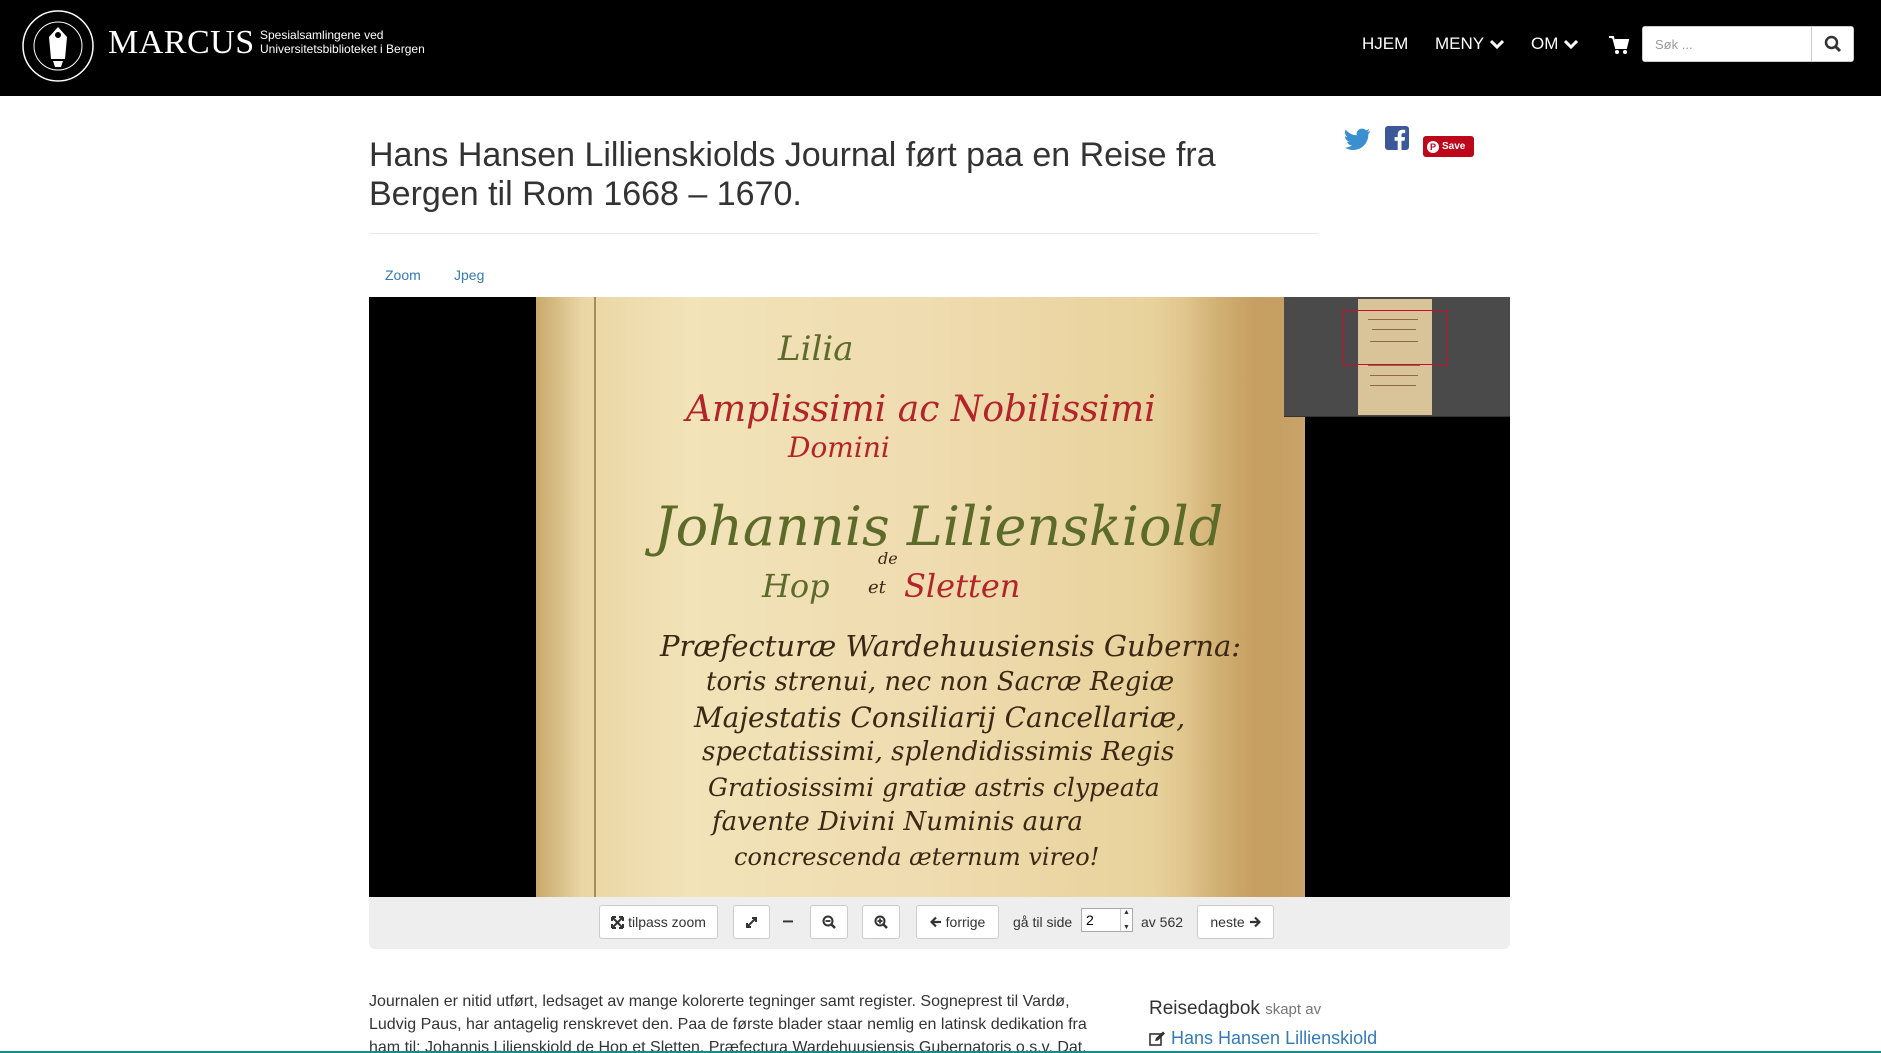  I want to click on zoom-in-button, so click(881, 922).